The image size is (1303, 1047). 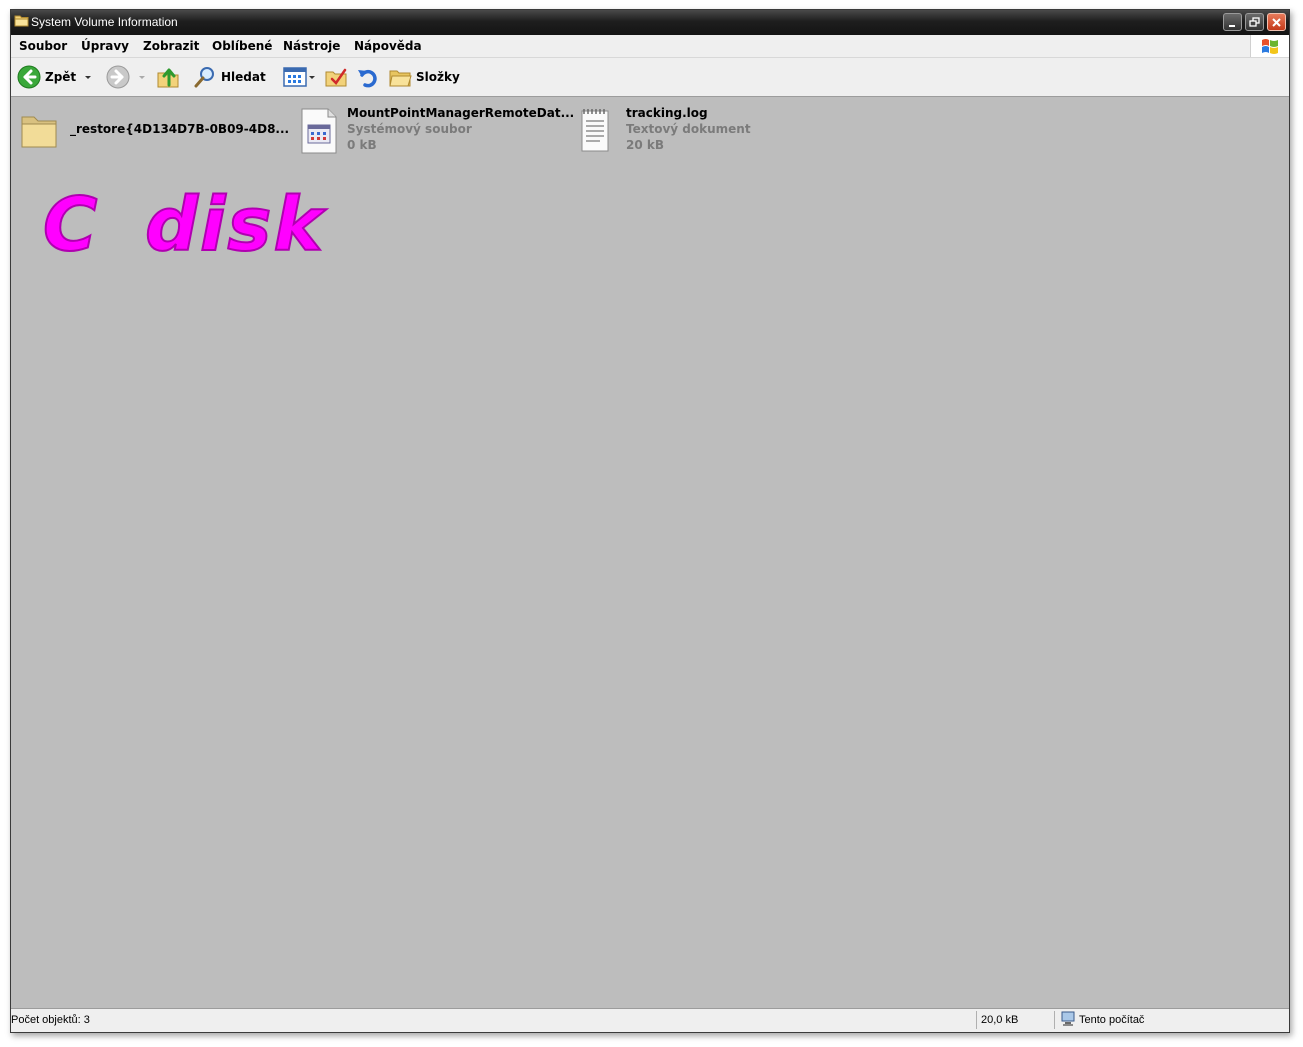 What do you see at coordinates (1068, 1020) in the screenshot?
I see `computer-icon` at bounding box center [1068, 1020].